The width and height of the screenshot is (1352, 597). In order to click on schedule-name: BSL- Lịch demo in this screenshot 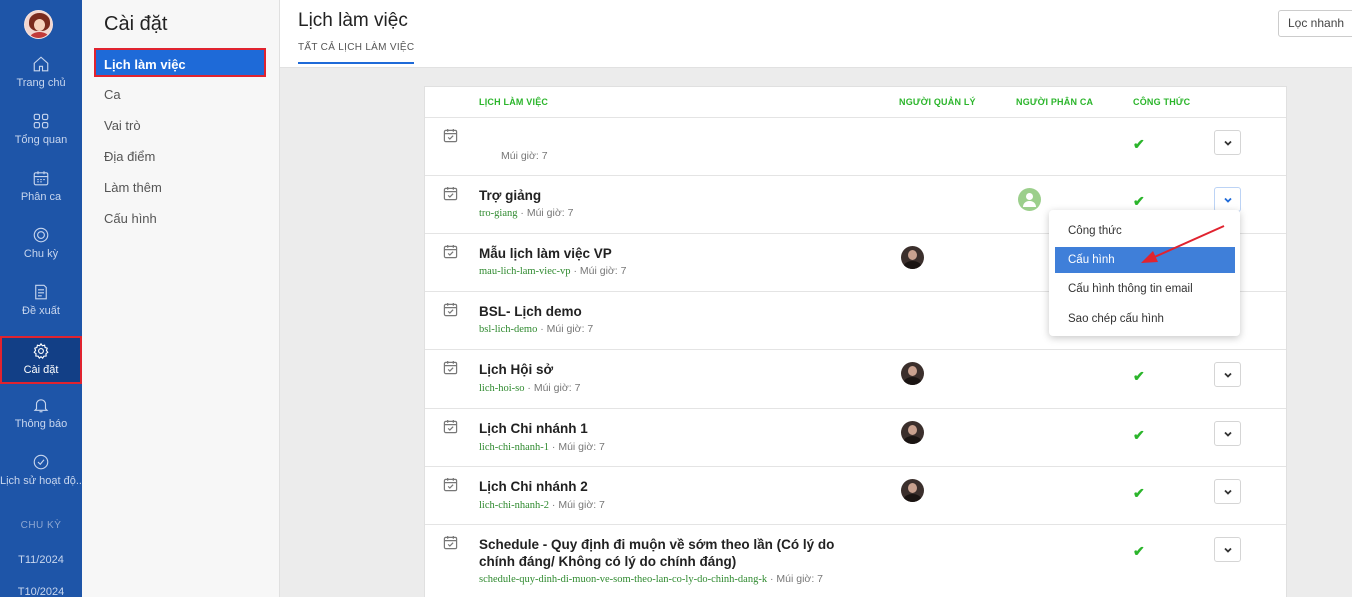, I will do `click(674, 311)`.